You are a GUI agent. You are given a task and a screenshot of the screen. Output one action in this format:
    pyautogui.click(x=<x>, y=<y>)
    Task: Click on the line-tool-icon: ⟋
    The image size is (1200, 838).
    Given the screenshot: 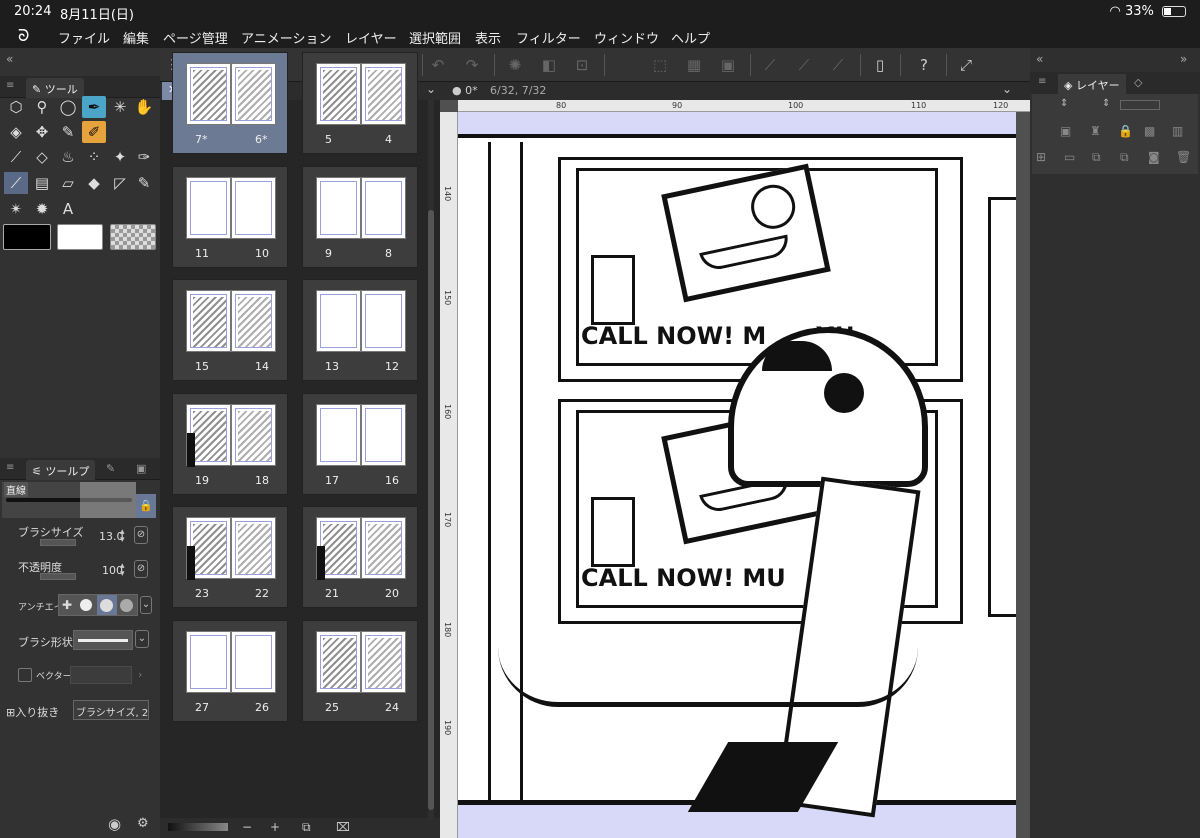 What is the action you would take?
    pyautogui.click(x=16, y=183)
    